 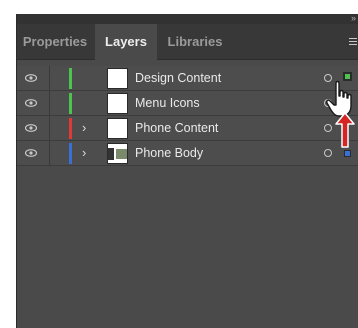 What do you see at coordinates (167, 103) in the screenshot?
I see `layer-name: Menu Icons` at bounding box center [167, 103].